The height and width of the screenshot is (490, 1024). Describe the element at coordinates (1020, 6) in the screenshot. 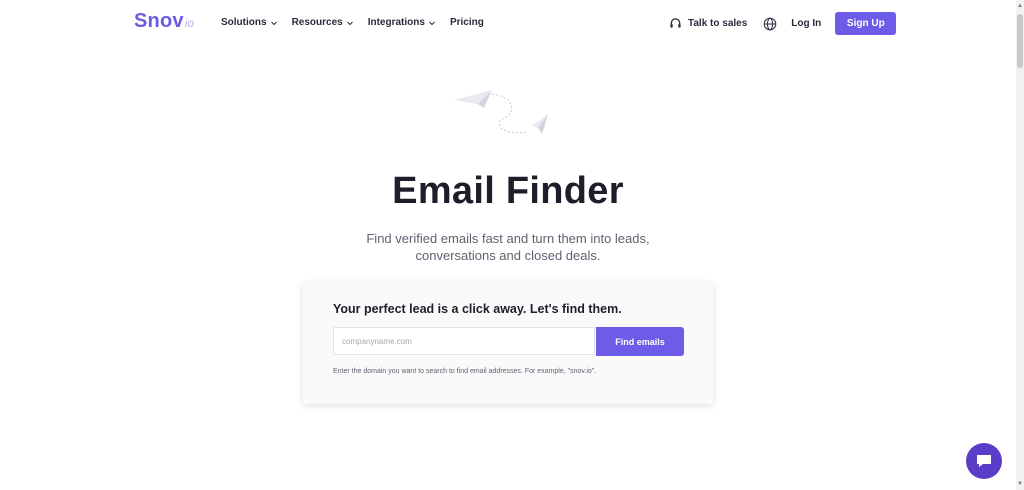

I see `scroll-up-icon: ▲` at that location.